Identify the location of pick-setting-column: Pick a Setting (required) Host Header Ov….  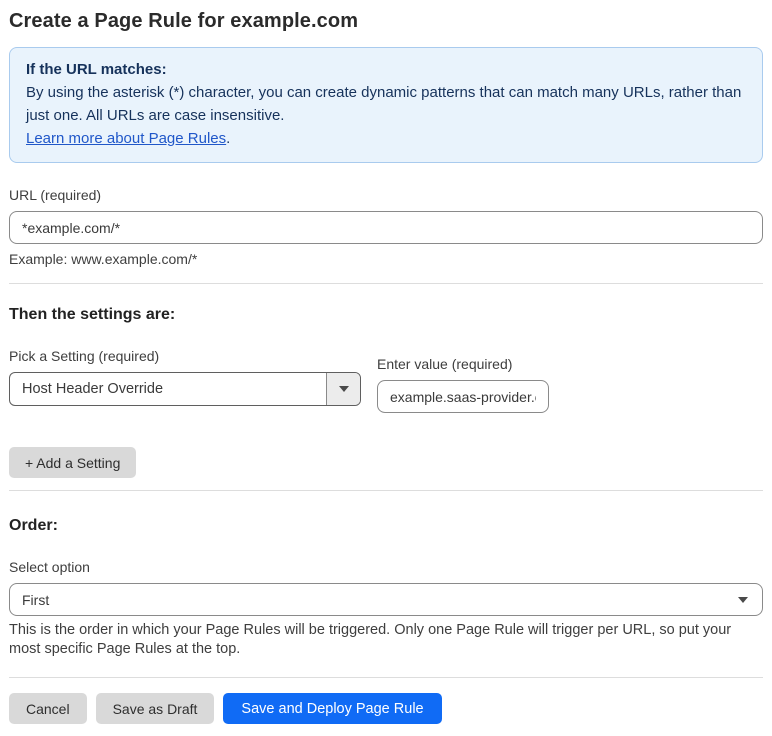
(185, 377).